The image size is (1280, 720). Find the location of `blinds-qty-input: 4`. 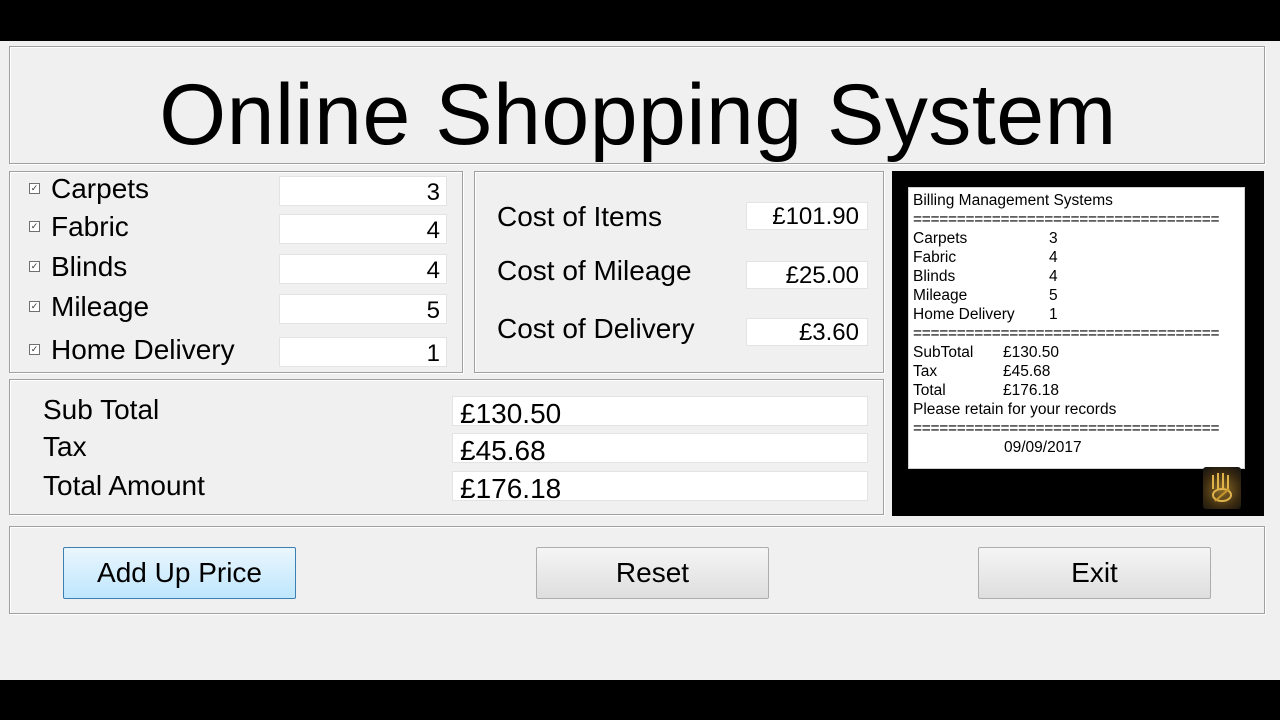

blinds-qty-input: 4 is located at coordinates (363, 269).